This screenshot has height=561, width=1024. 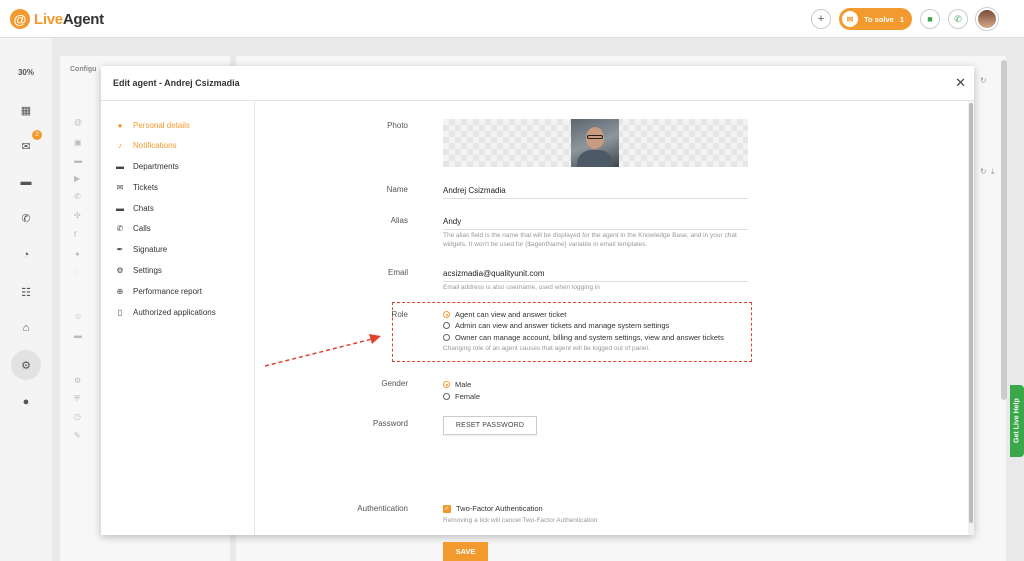 What do you see at coordinates (77, 178) in the screenshot?
I see `background-video-icon: ▶` at bounding box center [77, 178].